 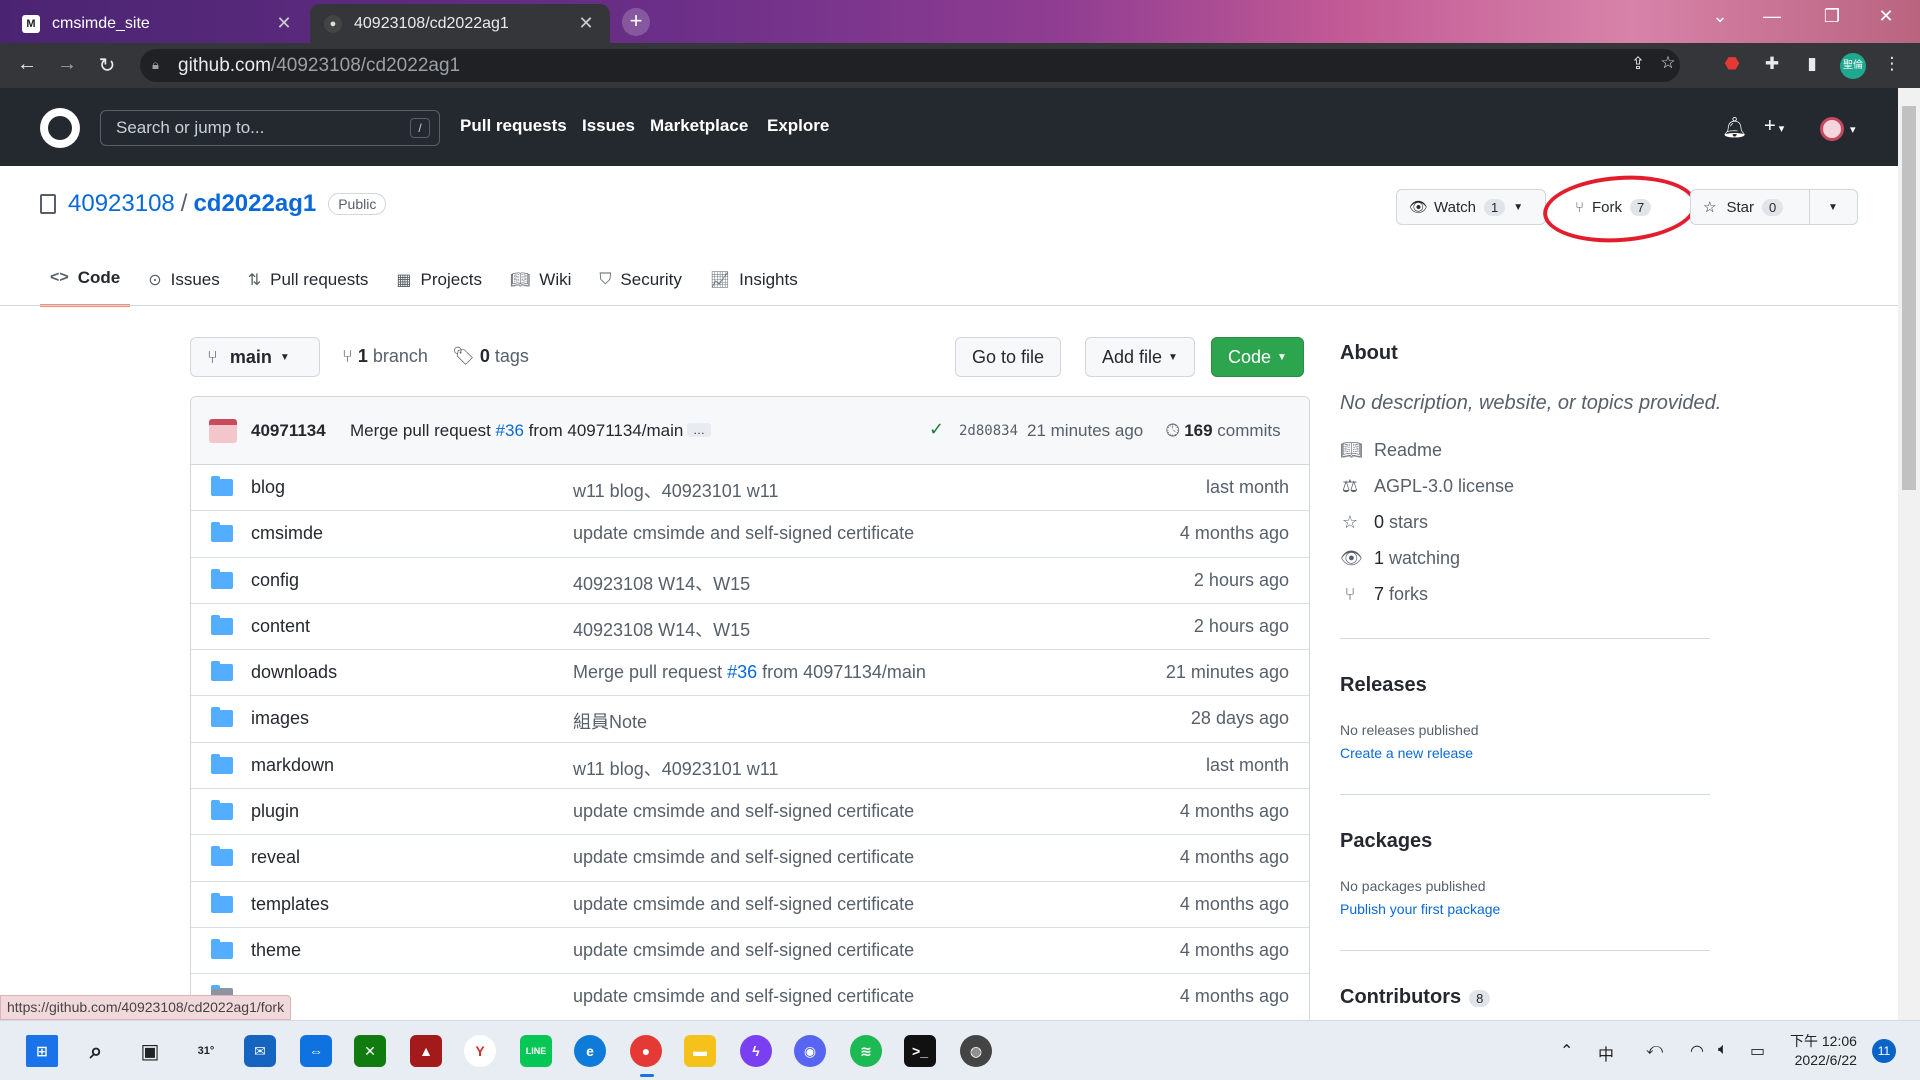 What do you see at coordinates (1391, 450) in the screenshot?
I see `readme-link: 📖︎ Readme` at bounding box center [1391, 450].